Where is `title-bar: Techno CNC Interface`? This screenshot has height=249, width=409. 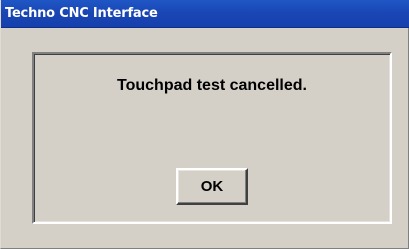 title-bar: Techno CNC Interface is located at coordinates (205, 14).